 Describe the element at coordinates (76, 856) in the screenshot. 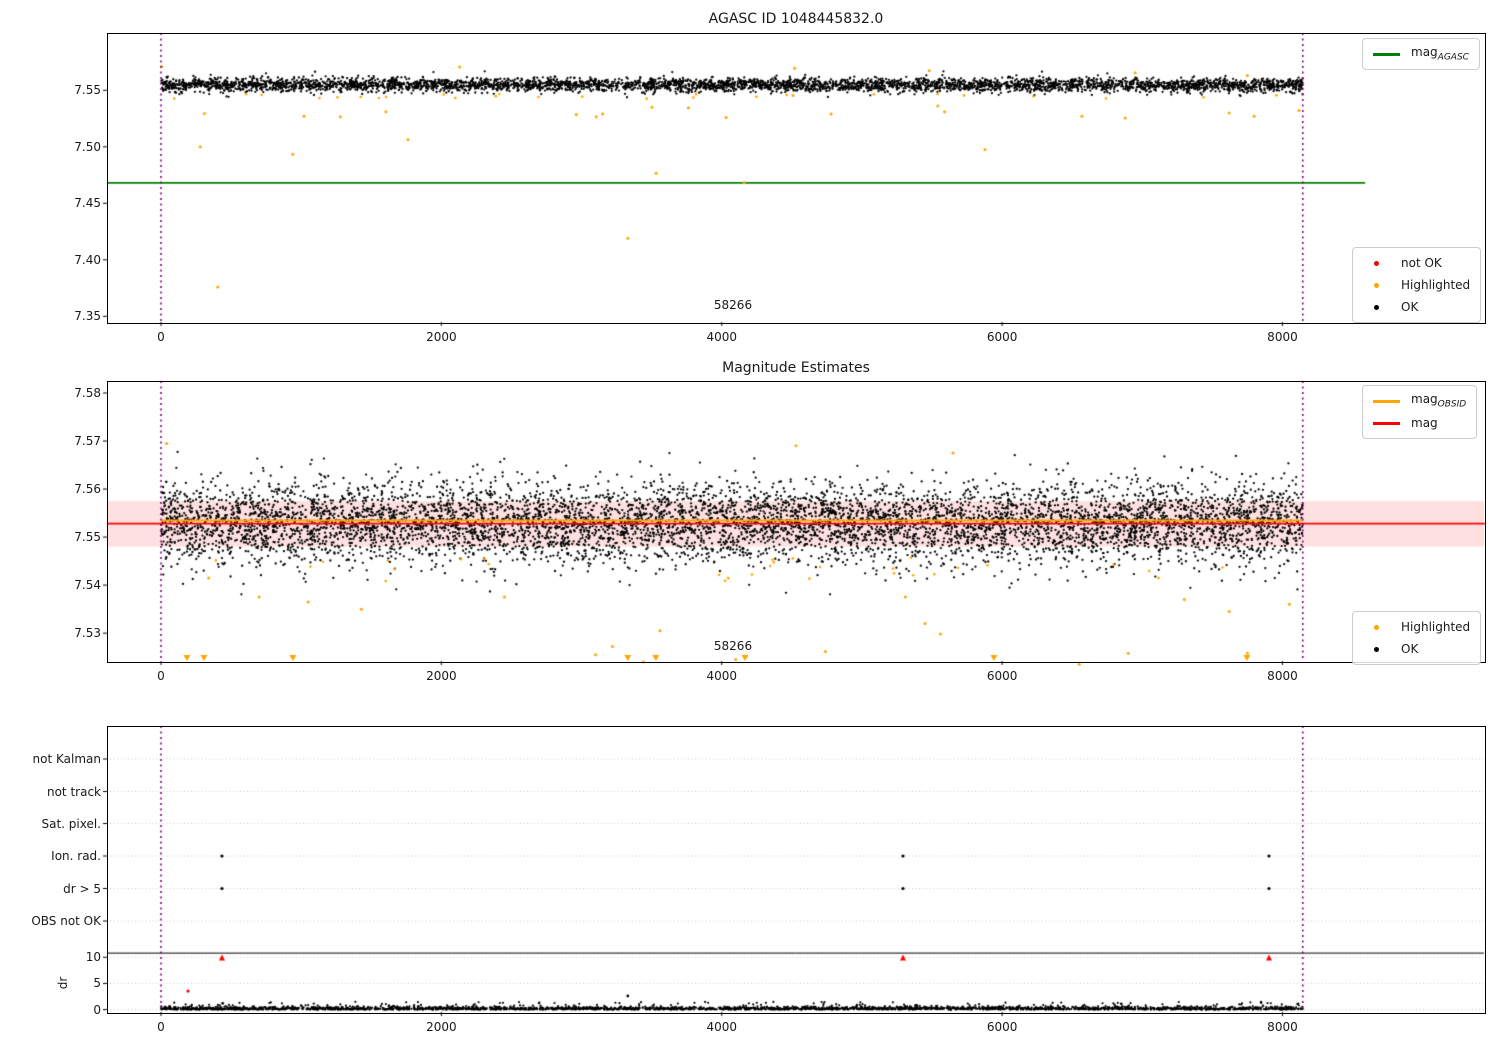

I see `category-tick-label: Ion. rad.` at that location.